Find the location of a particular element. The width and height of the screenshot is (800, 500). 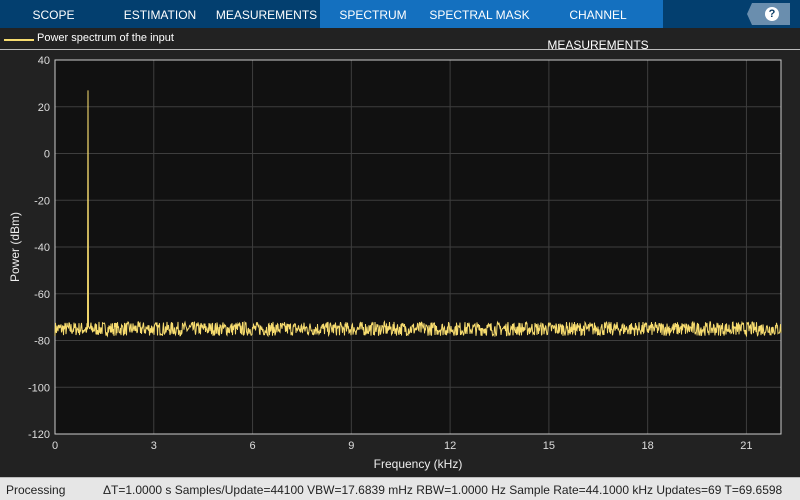

x-tick-label: 9 is located at coordinates (351, 446).